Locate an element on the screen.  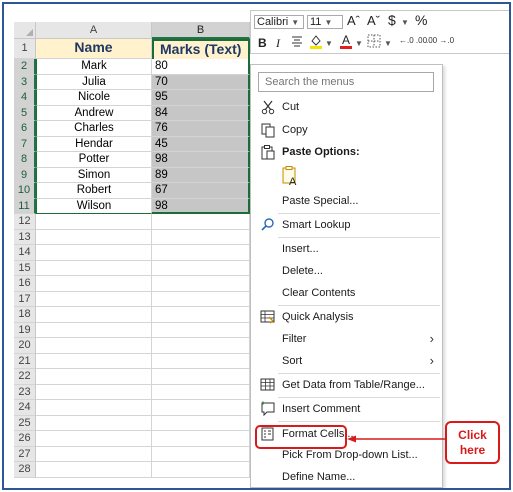
italic-button: I is located at coordinates (278, 43).